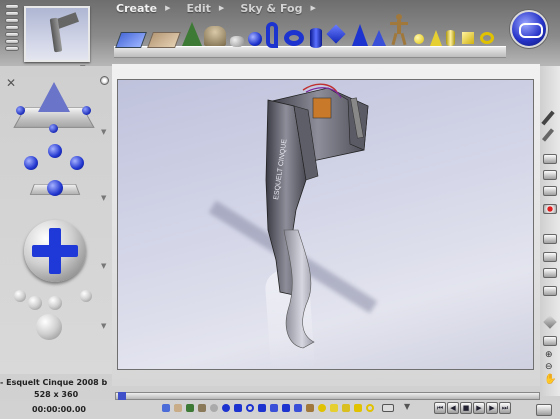 This screenshot has height=419, width=560. I want to click on zoom-in-icon: ⊕, so click(549, 355).